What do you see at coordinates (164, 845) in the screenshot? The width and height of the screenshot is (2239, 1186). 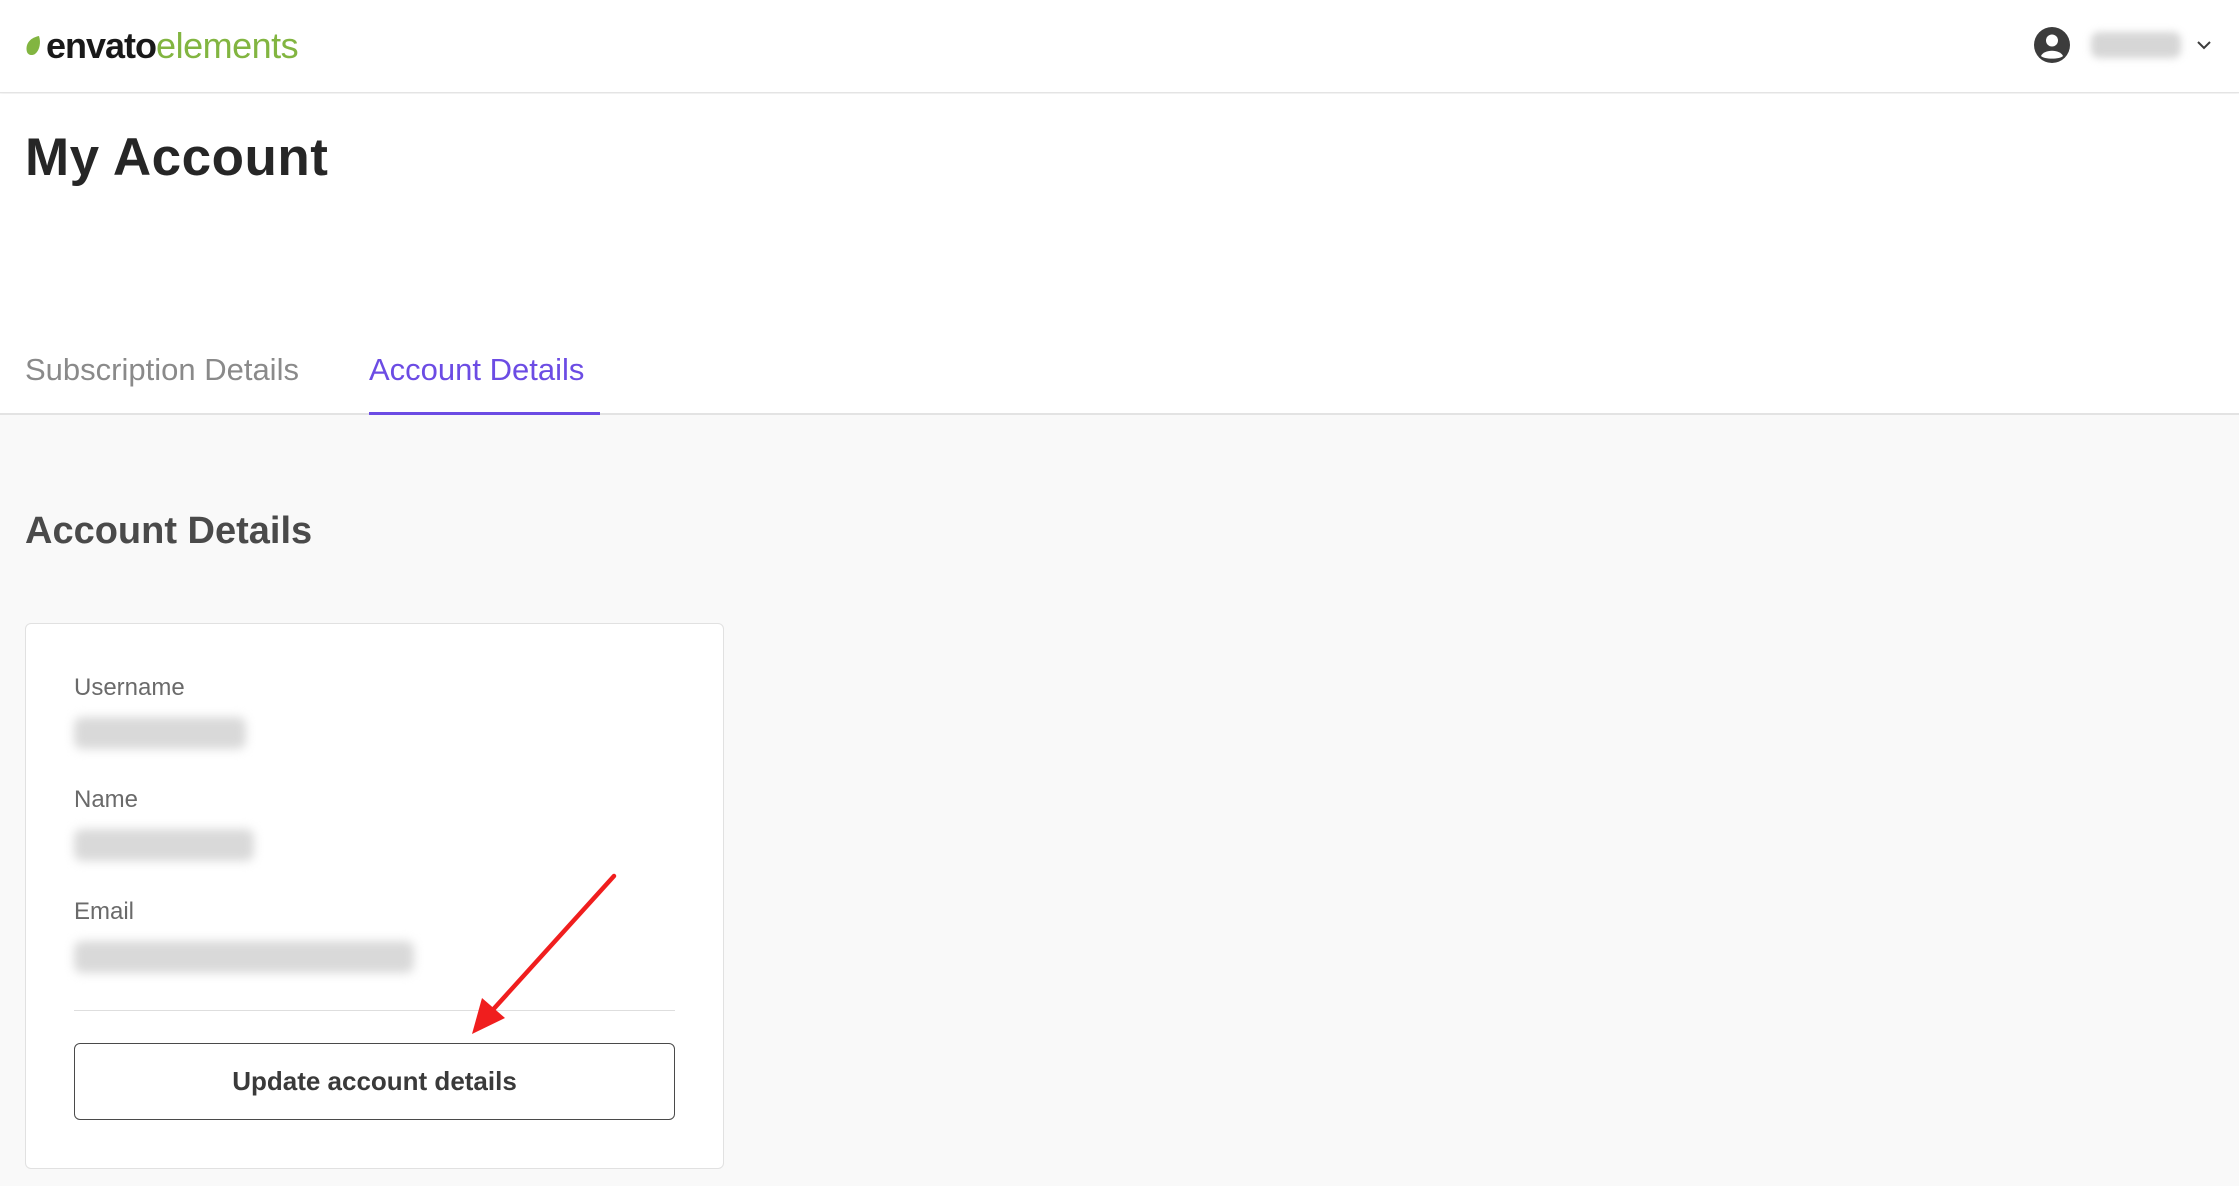 I see `name-value-redacted` at bounding box center [164, 845].